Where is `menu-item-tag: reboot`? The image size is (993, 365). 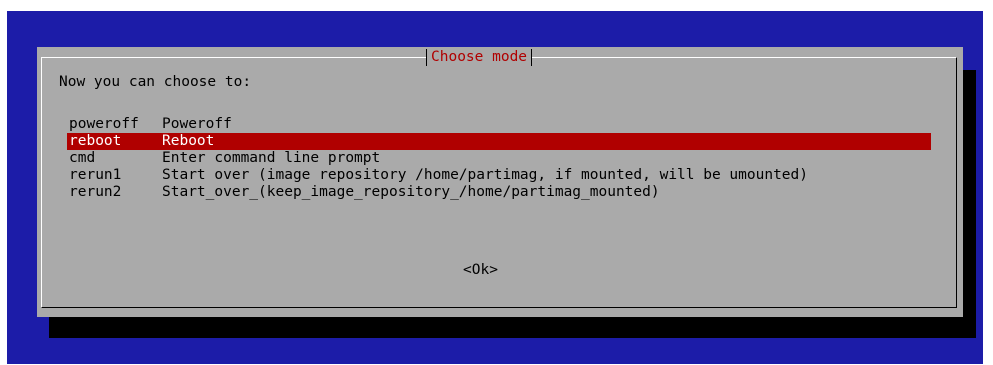 menu-item-tag: reboot is located at coordinates (95, 141).